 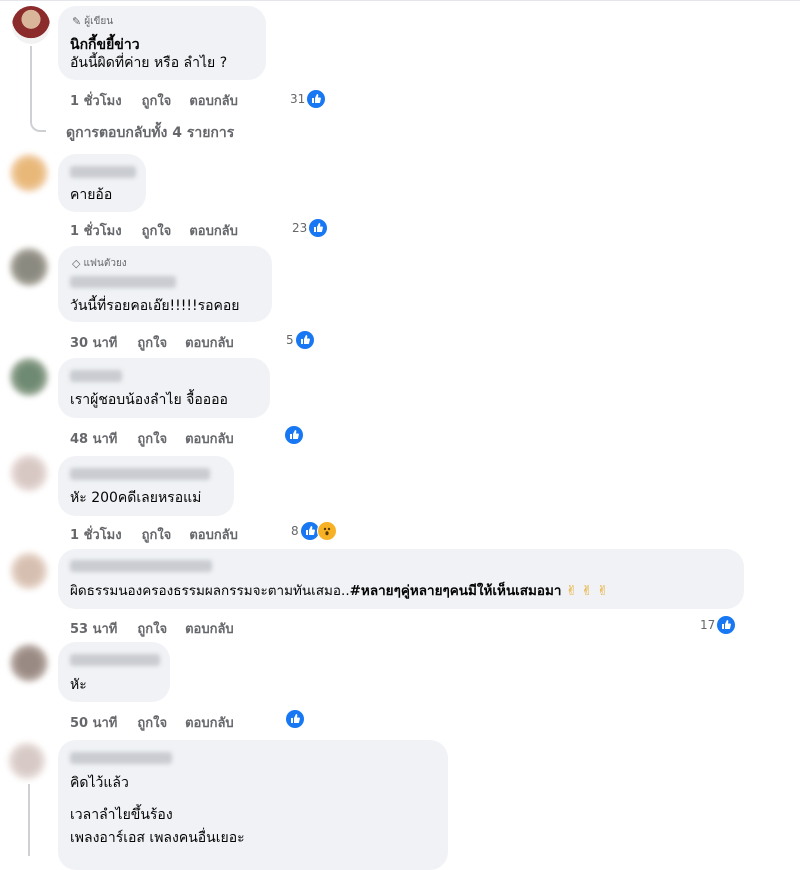 I want to click on reaction-count: 5, so click(x=300, y=340).